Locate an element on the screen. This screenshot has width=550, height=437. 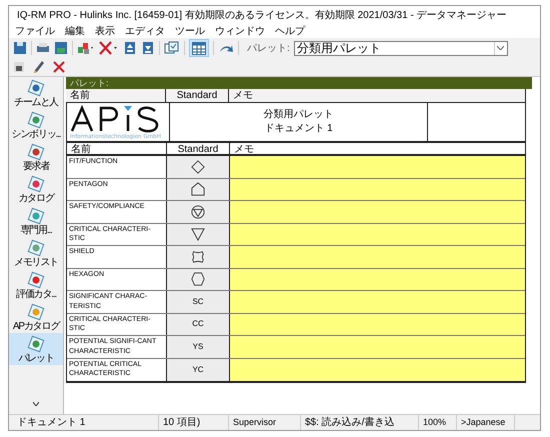
window-title: IQ-RM PRO - Hulinks Inc. [16459-01] 有効期限のあるライセンス。有効期限 2021/03/31 - データマネージャー is located at coordinates (262, 15).